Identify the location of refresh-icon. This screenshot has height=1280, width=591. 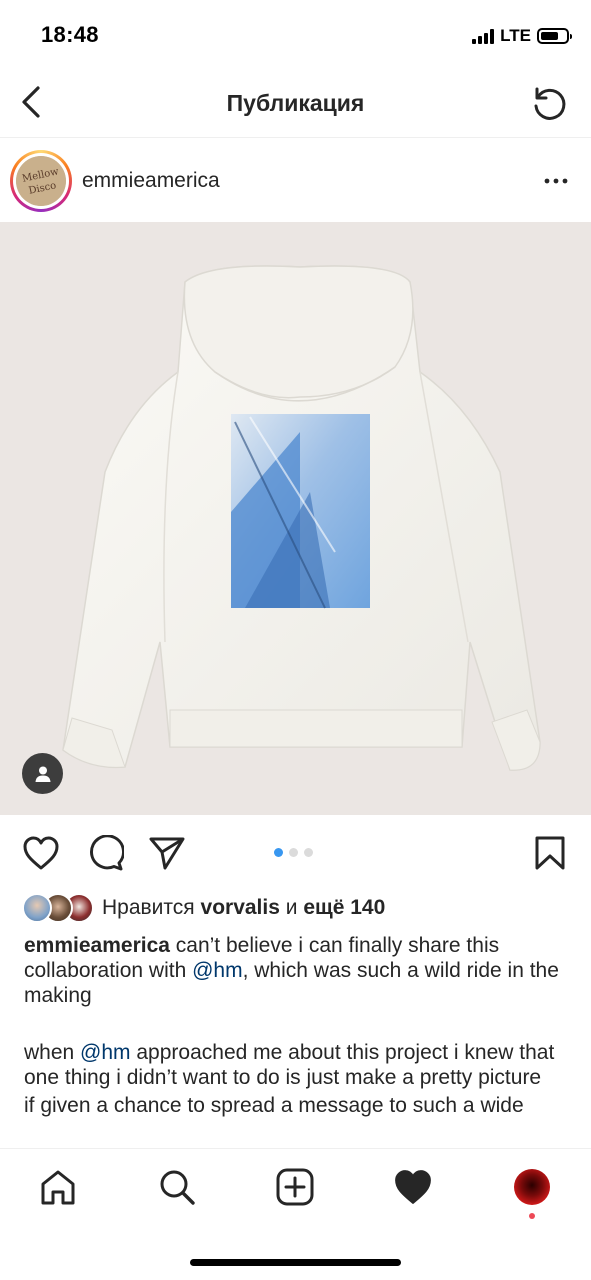
(550, 103).